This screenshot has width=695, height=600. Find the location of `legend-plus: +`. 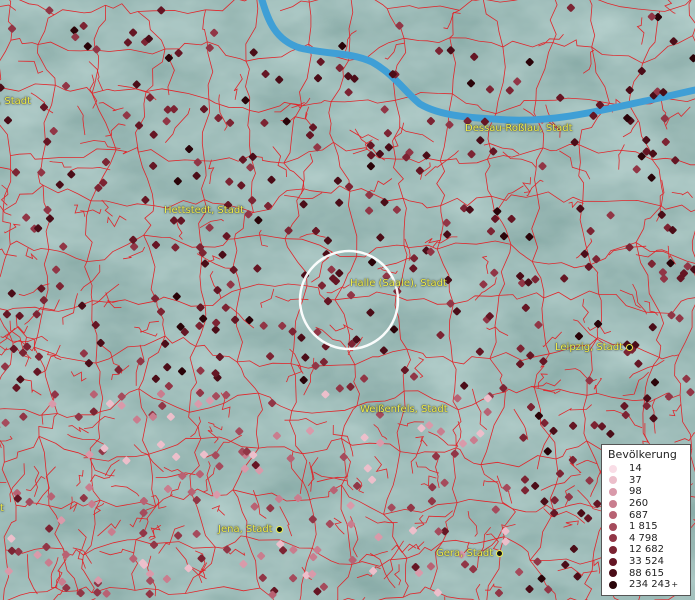

legend-plus: + is located at coordinates (675, 585).